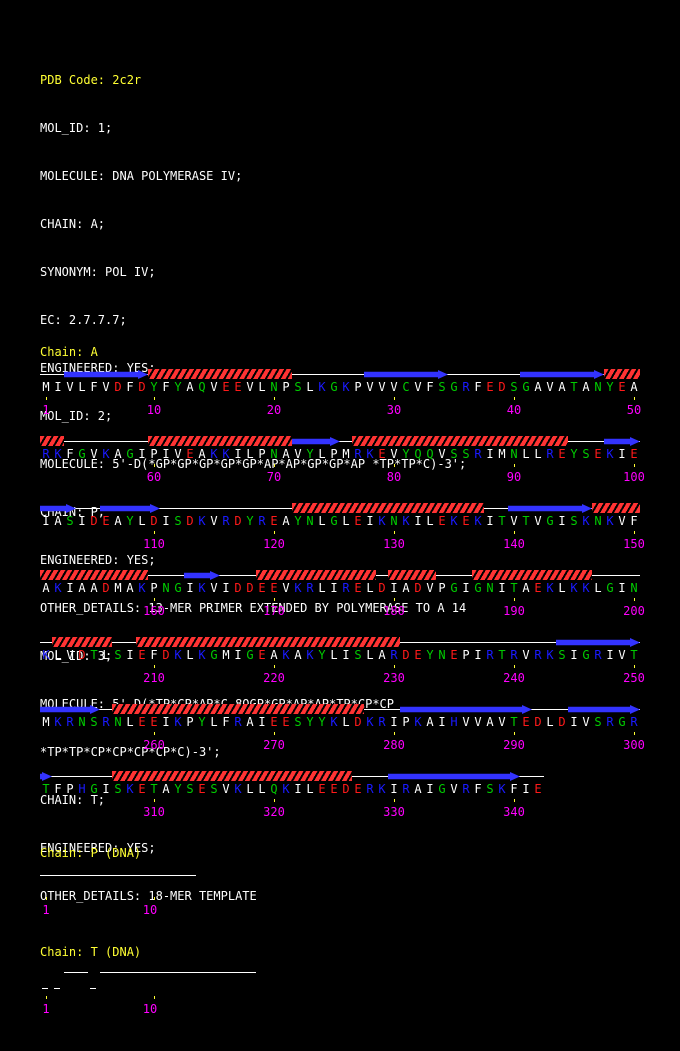  I want to click on residue-number: 220, so click(274, 678).